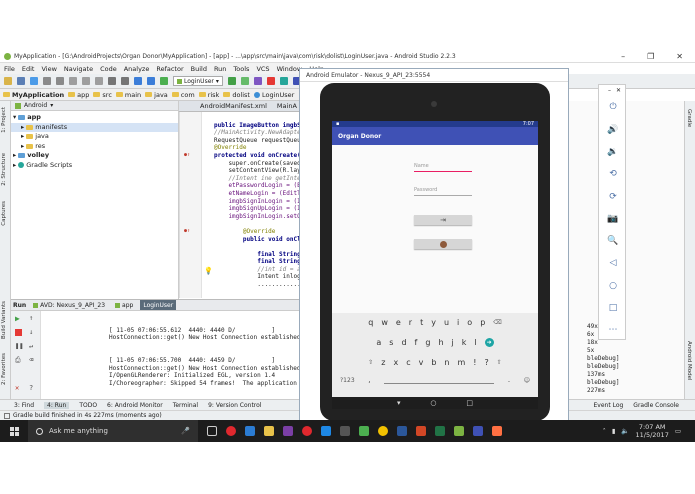 This screenshot has width=695, height=494. Describe the element at coordinates (47, 81) in the screenshot. I see `undo-icon` at that location.